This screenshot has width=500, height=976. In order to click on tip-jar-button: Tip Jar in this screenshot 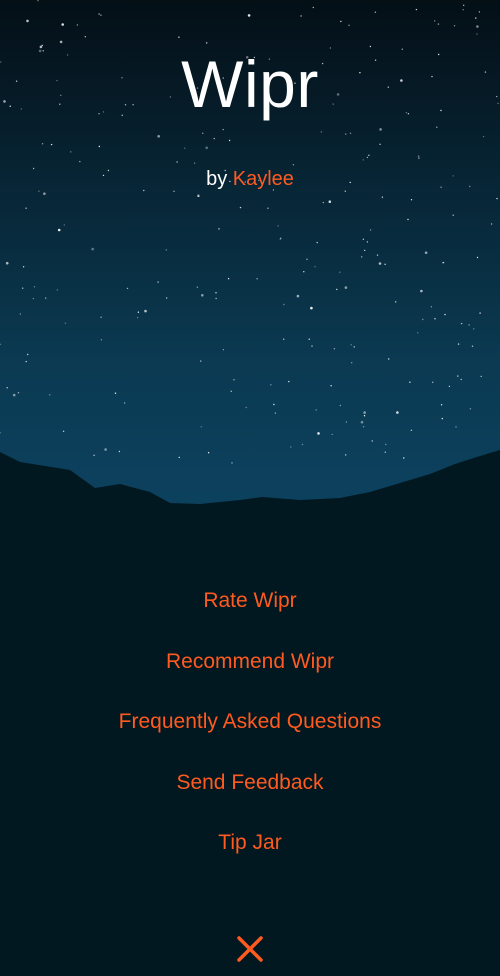, I will do `click(249, 852)`.